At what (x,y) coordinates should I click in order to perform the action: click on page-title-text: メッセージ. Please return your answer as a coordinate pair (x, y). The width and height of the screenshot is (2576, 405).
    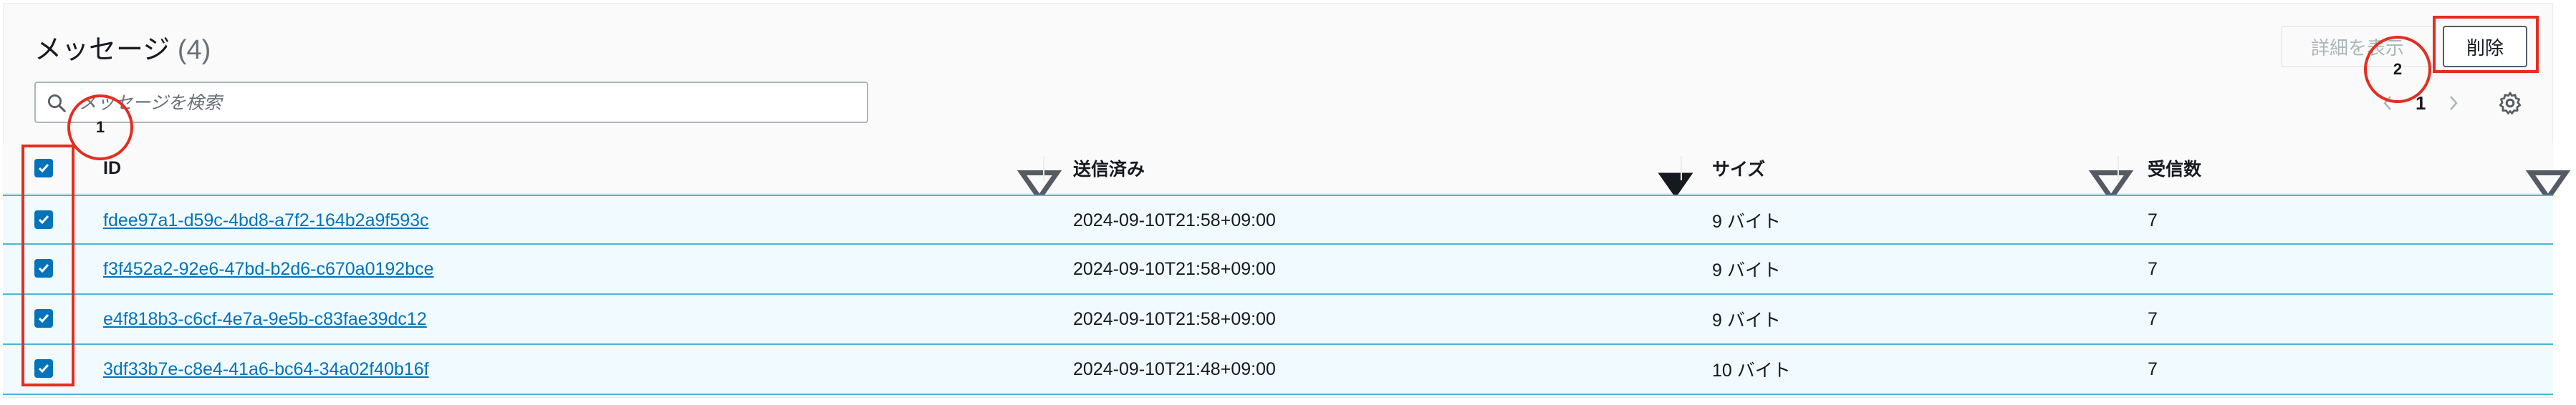
    Looking at the image, I should click on (102, 50).